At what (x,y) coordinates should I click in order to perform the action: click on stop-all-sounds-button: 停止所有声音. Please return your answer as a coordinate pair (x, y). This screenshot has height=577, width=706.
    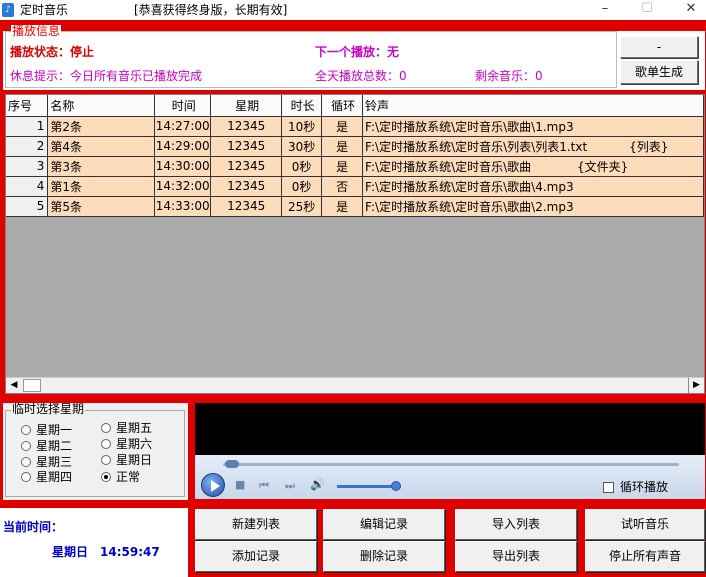
    Looking at the image, I should click on (645, 556).